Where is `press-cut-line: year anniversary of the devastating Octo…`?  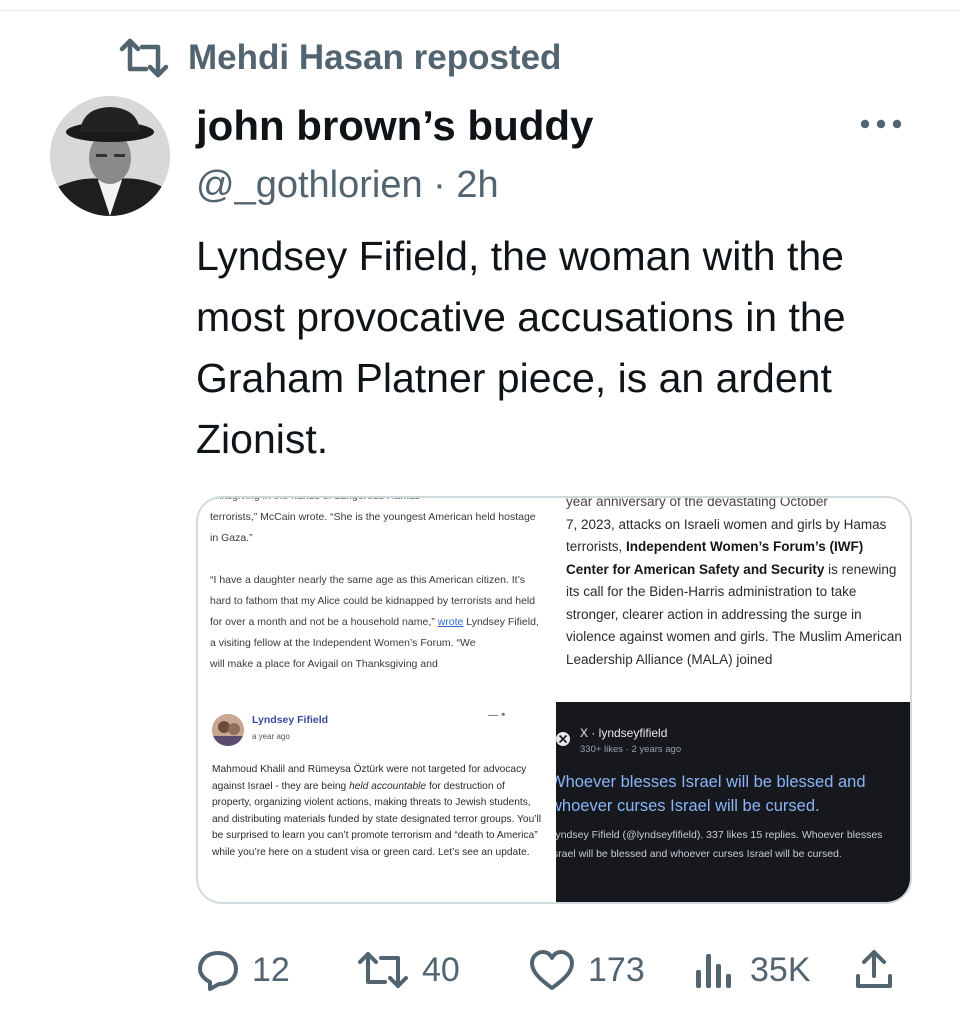 press-cut-line: year anniversary of the devastating Octo… is located at coordinates (697, 503).